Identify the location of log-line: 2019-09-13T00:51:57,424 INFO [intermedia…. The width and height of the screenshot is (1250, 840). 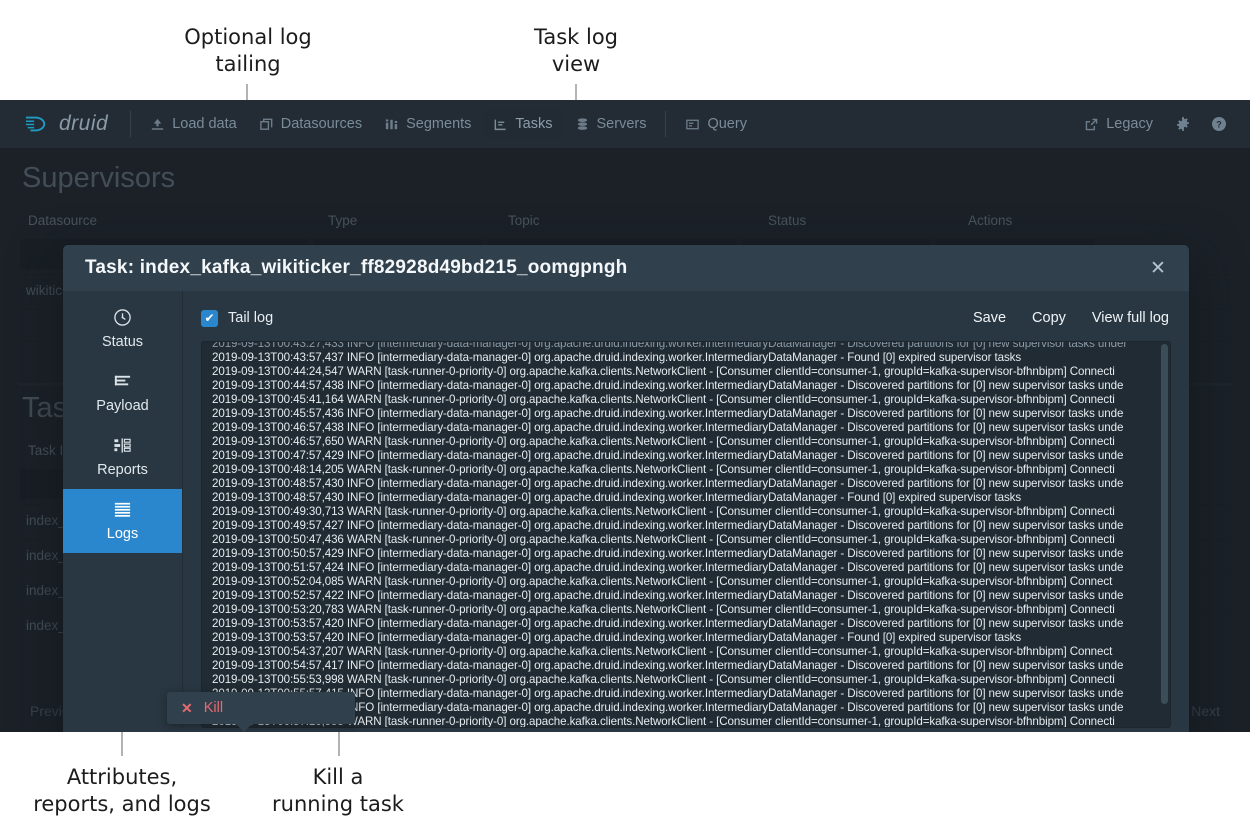
(668, 567).